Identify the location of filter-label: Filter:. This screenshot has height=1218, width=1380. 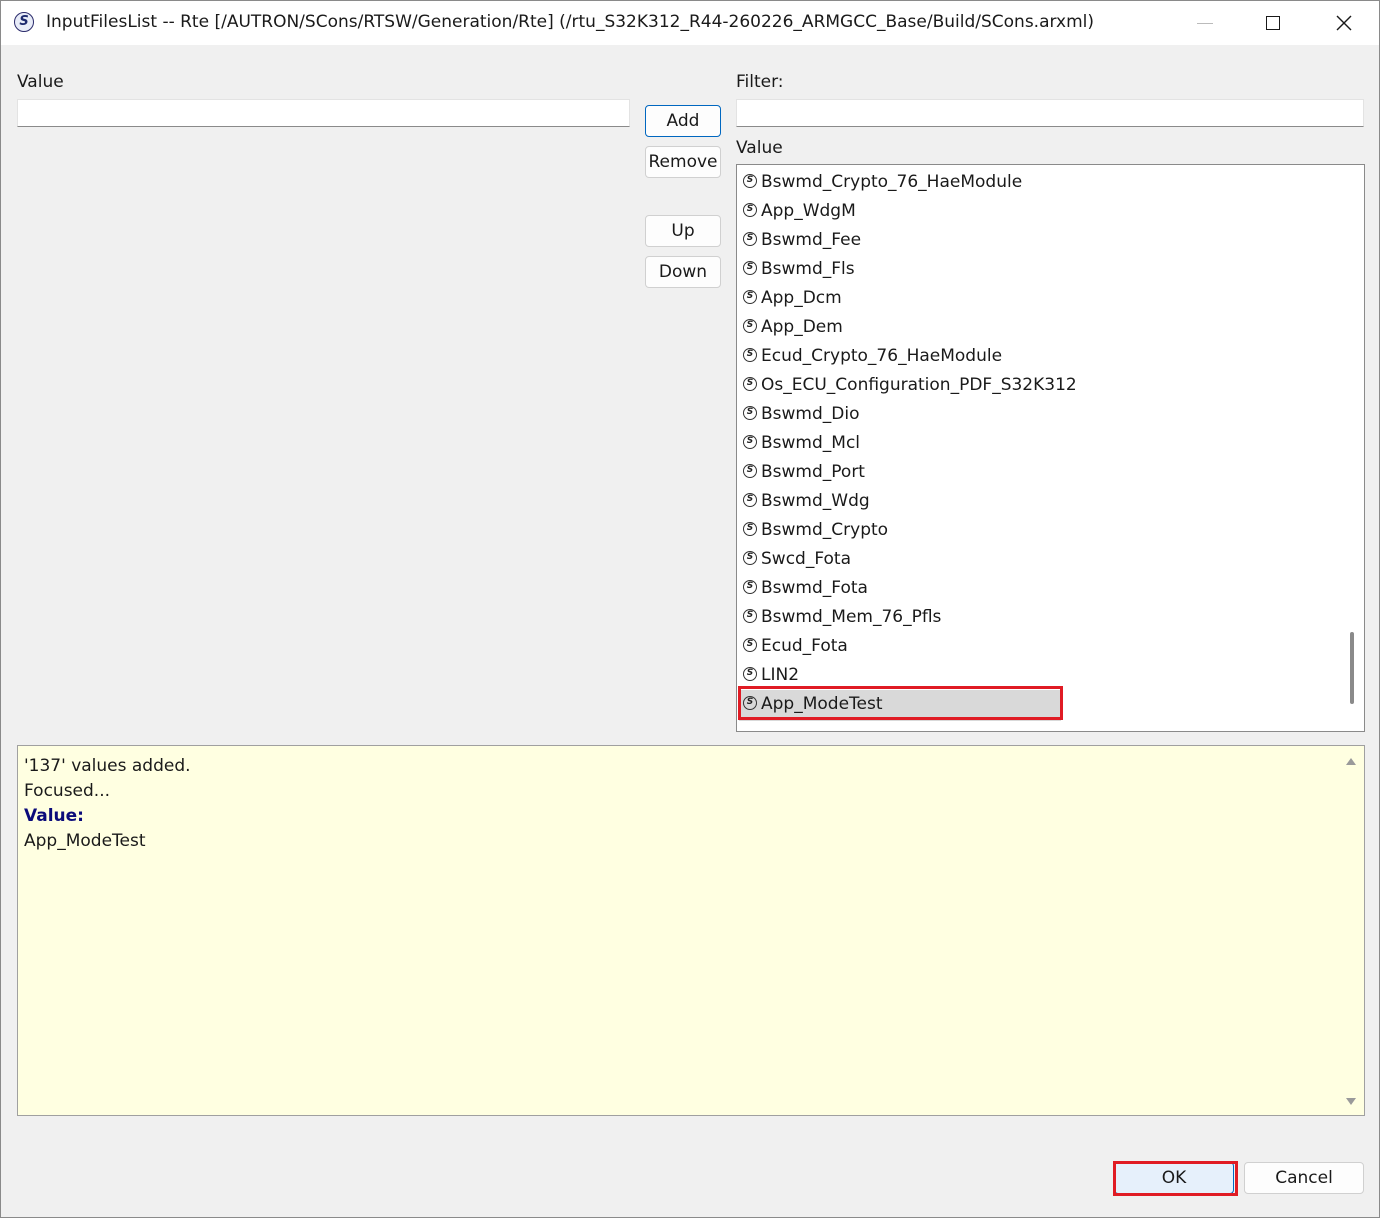
(760, 82).